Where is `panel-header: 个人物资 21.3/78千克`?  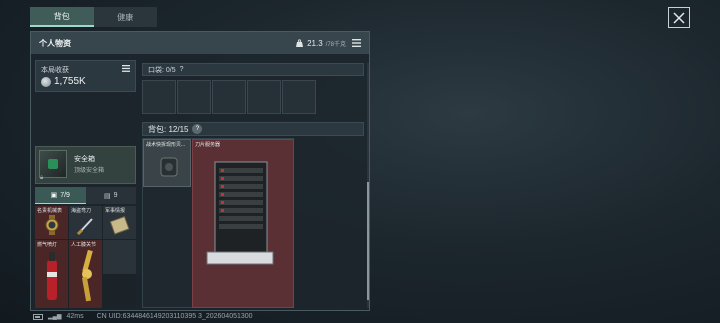
panel-header: 个人物资 21.3/78千克 is located at coordinates (200, 43).